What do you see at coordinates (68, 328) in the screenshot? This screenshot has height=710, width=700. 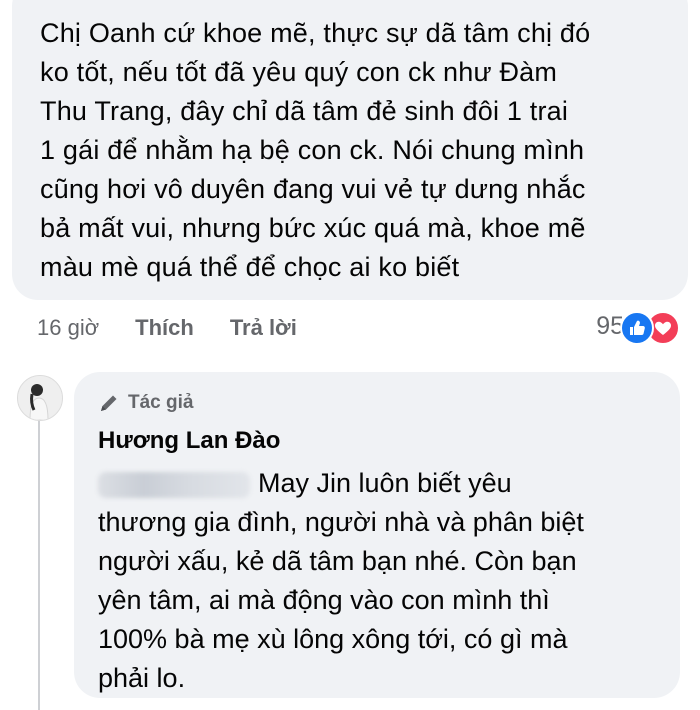 I see `comment-timestamp: 16 giờ` at bounding box center [68, 328].